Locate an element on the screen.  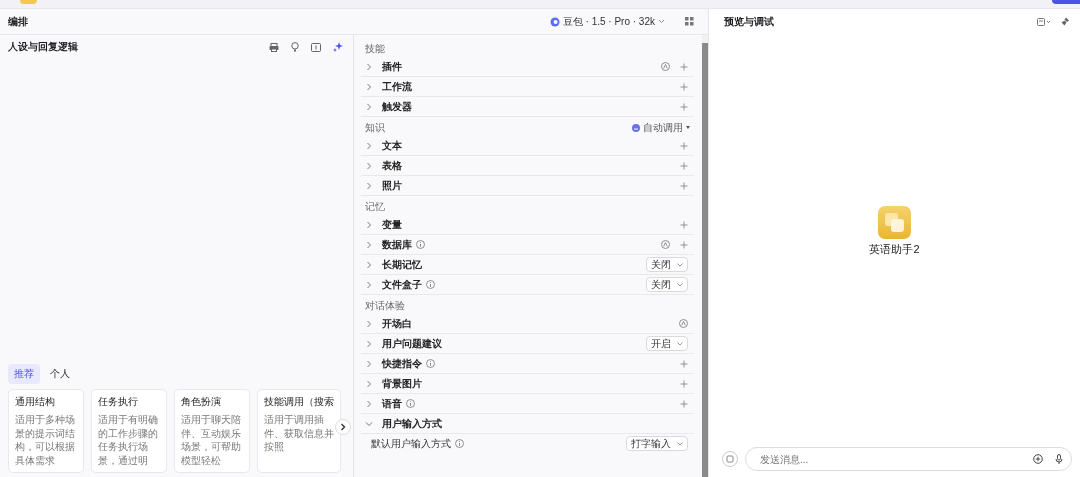
row-label: 用户问题建议 is located at coordinates (412, 343).